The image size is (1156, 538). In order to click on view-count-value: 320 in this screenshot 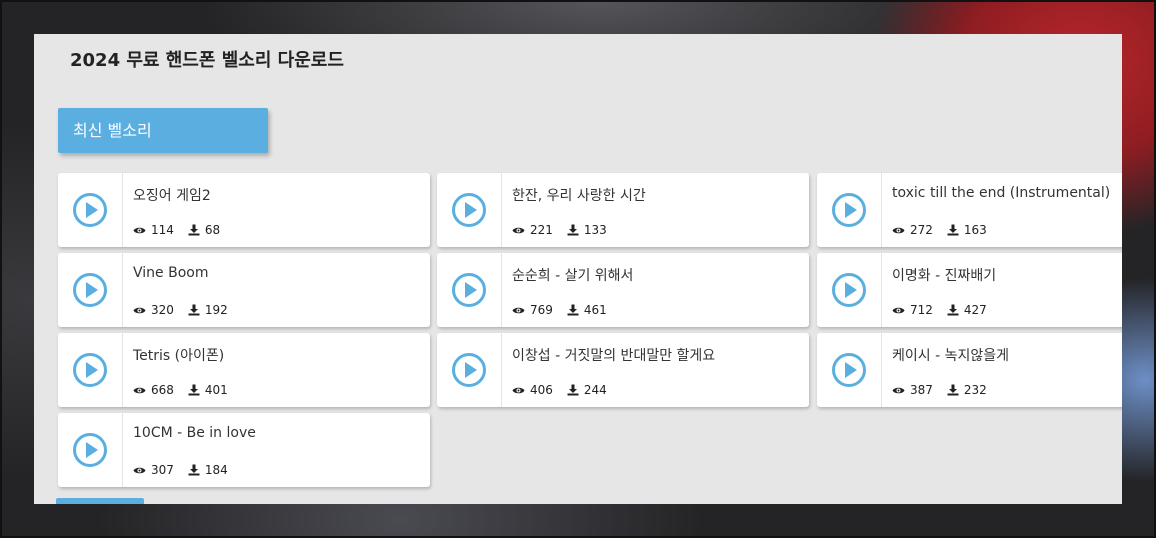, I will do `click(162, 310)`.